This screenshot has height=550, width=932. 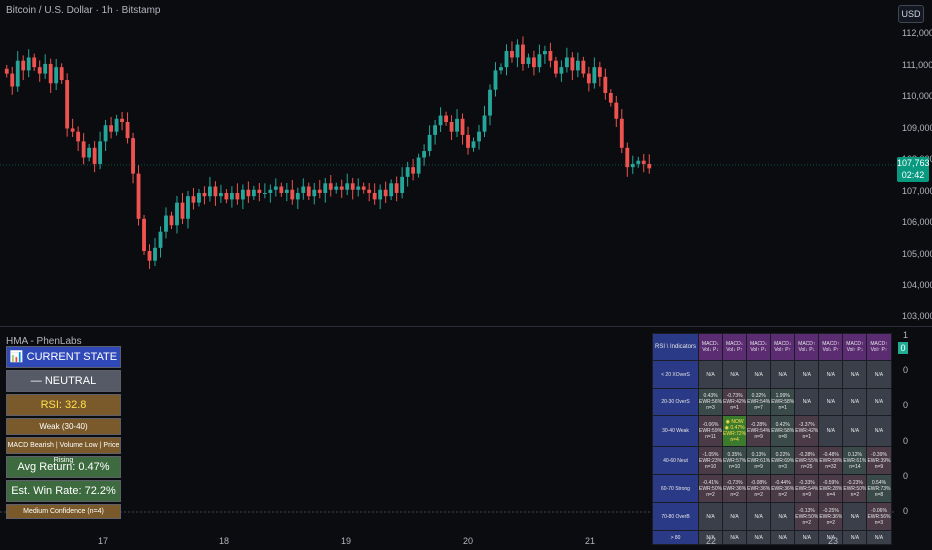 I want to click on last-price-value: 107,763, so click(x=913, y=163).